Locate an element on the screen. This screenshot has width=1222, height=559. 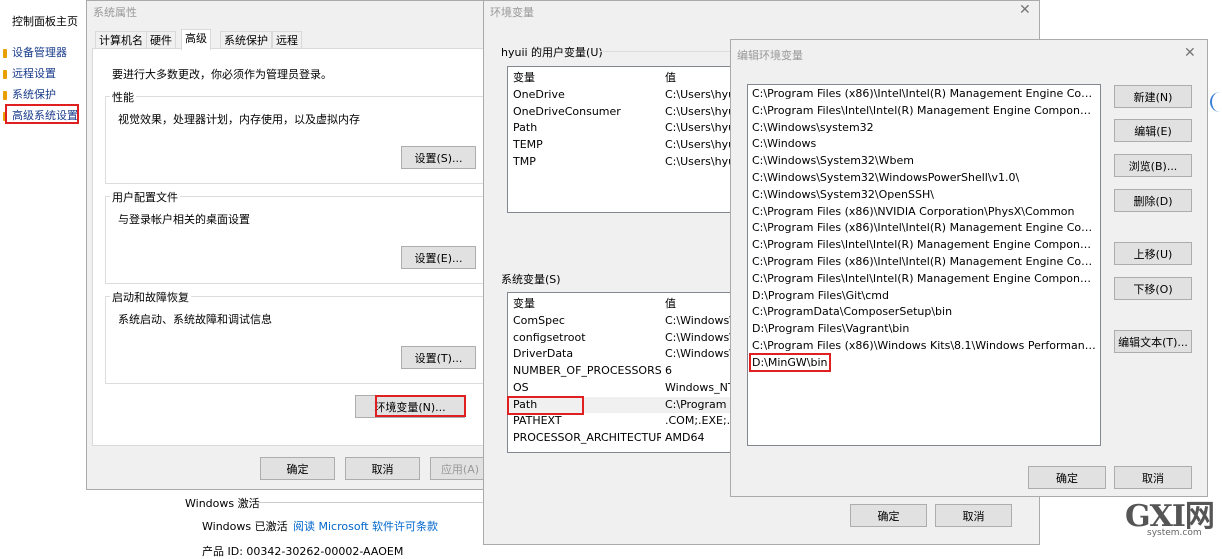
list-item: D:\Program Files\Vagrant\bin is located at coordinates (924, 329).